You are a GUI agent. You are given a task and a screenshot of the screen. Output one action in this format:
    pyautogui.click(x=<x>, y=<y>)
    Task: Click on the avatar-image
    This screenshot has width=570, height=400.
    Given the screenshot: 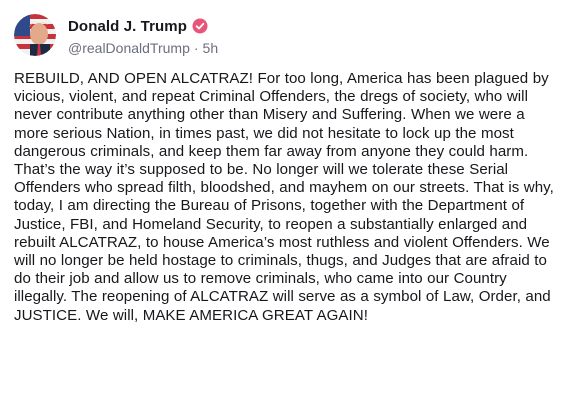 What is the action you would take?
    pyautogui.click(x=35, y=35)
    